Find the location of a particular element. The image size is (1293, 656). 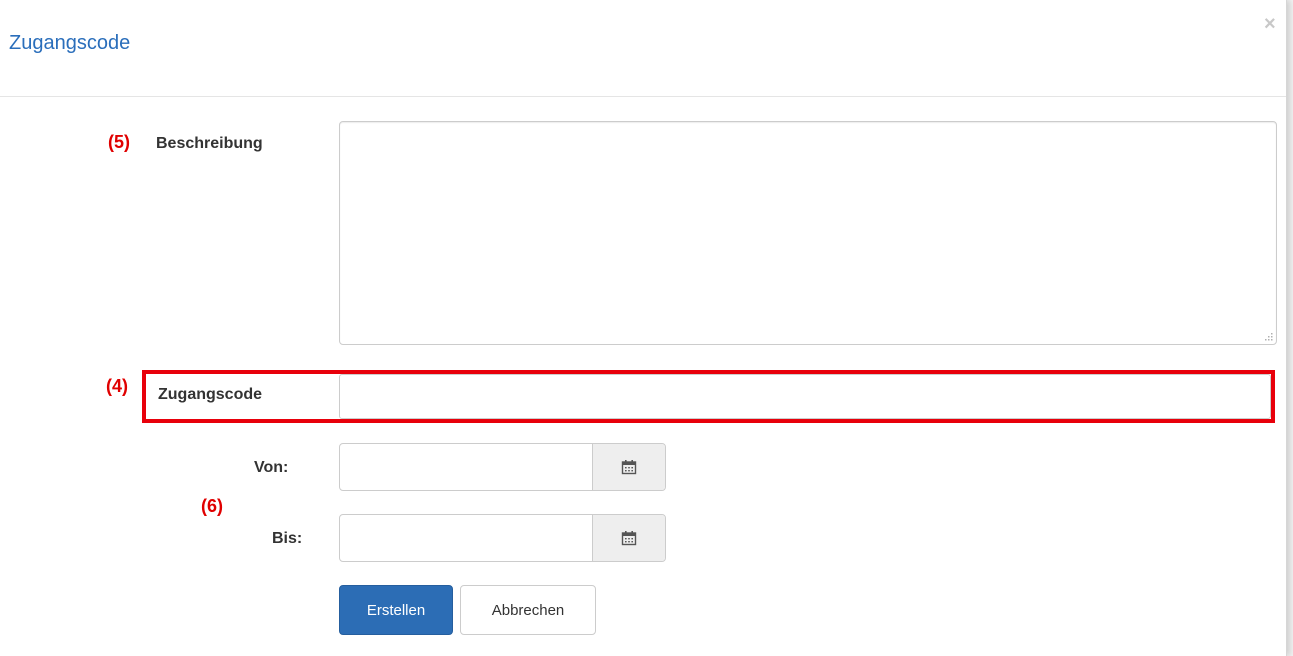

create-button: Erstellen is located at coordinates (396, 610).